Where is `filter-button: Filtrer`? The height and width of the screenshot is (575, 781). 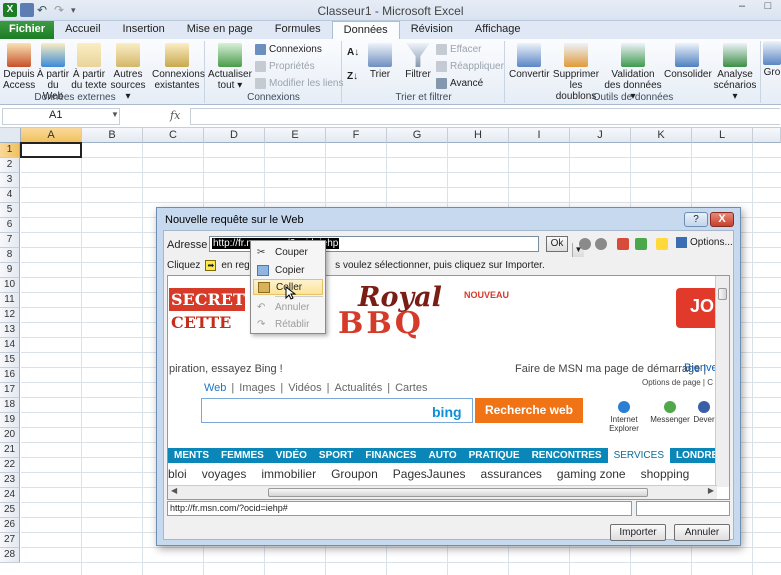 filter-button: Filtrer is located at coordinates (418, 61).